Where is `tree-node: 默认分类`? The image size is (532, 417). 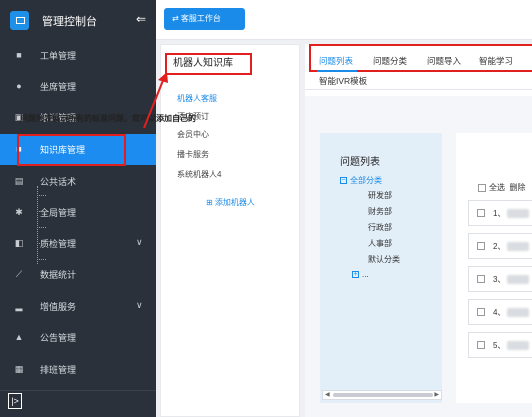
tree-node: 默认分类 is located at coordinates (384, 259).